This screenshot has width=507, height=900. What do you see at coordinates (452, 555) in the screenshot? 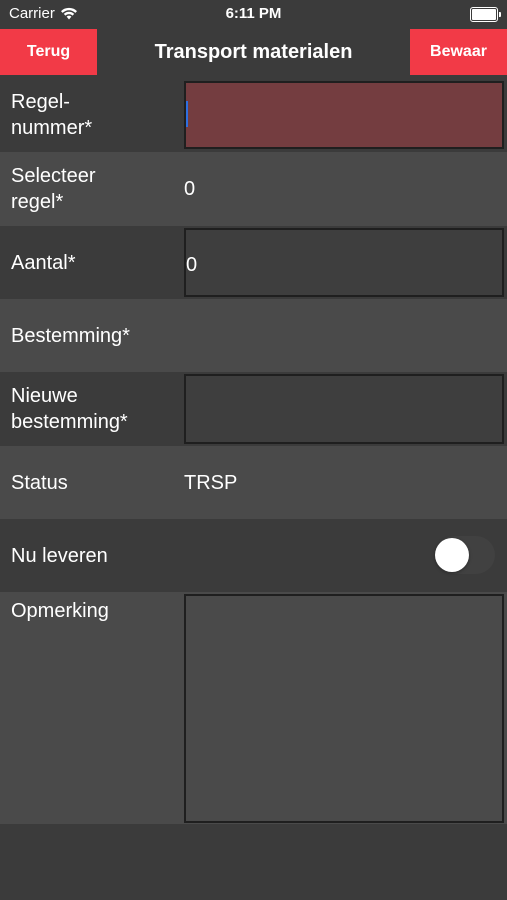
I see `toggle-knob` at bounding box center [452, 555].